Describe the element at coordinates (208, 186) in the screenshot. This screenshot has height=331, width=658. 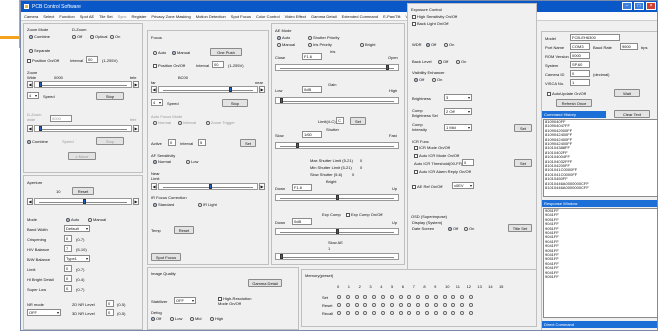
I see `near-limit-slider` at that location.